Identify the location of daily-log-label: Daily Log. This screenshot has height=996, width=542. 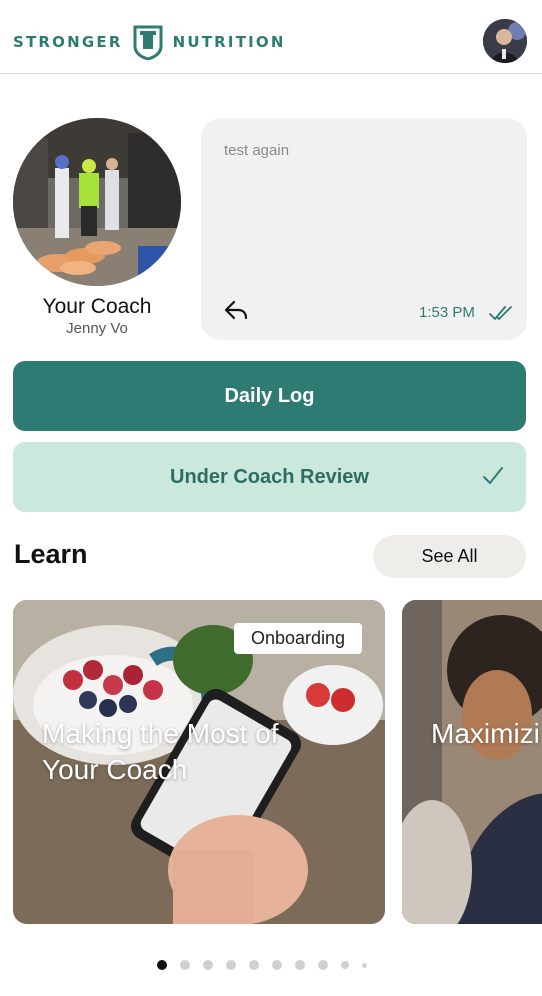
(269, 395).